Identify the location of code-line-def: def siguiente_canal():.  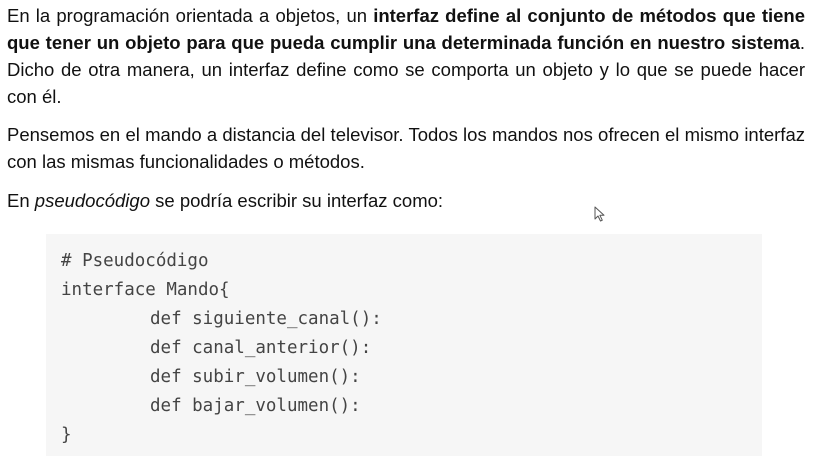
(266, 319).